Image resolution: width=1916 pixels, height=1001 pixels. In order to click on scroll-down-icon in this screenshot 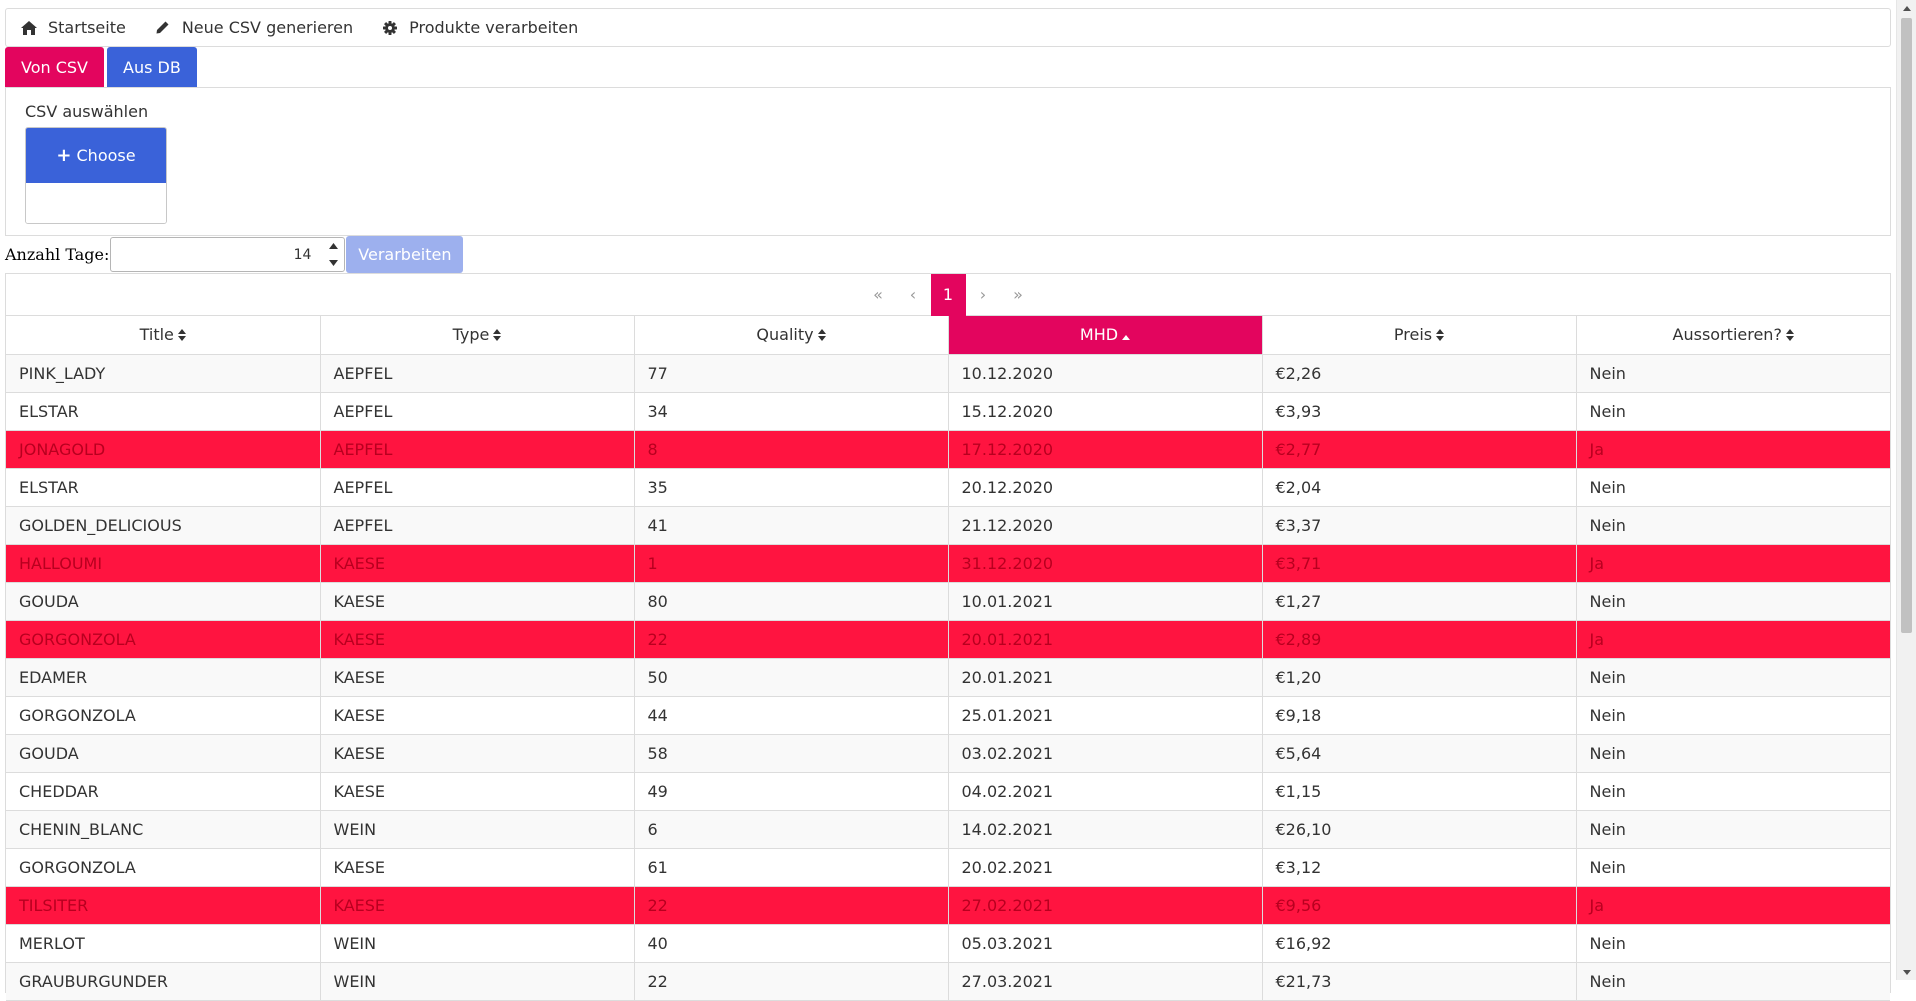, I will do `click(1906, 972)`.